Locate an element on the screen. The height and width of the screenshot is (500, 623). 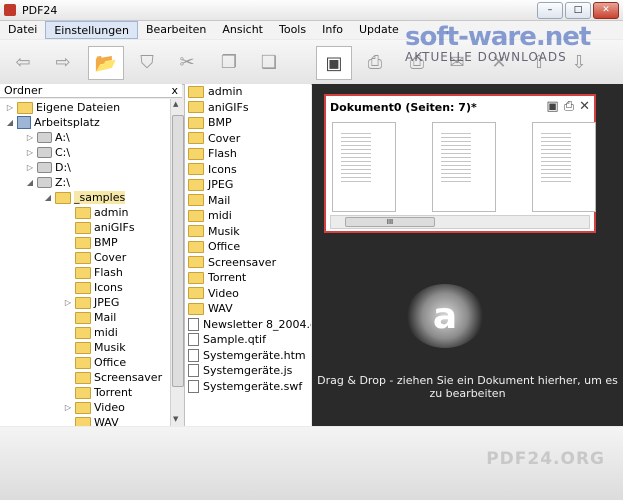
close-button: ✕ is located at coordinates (606, 10).